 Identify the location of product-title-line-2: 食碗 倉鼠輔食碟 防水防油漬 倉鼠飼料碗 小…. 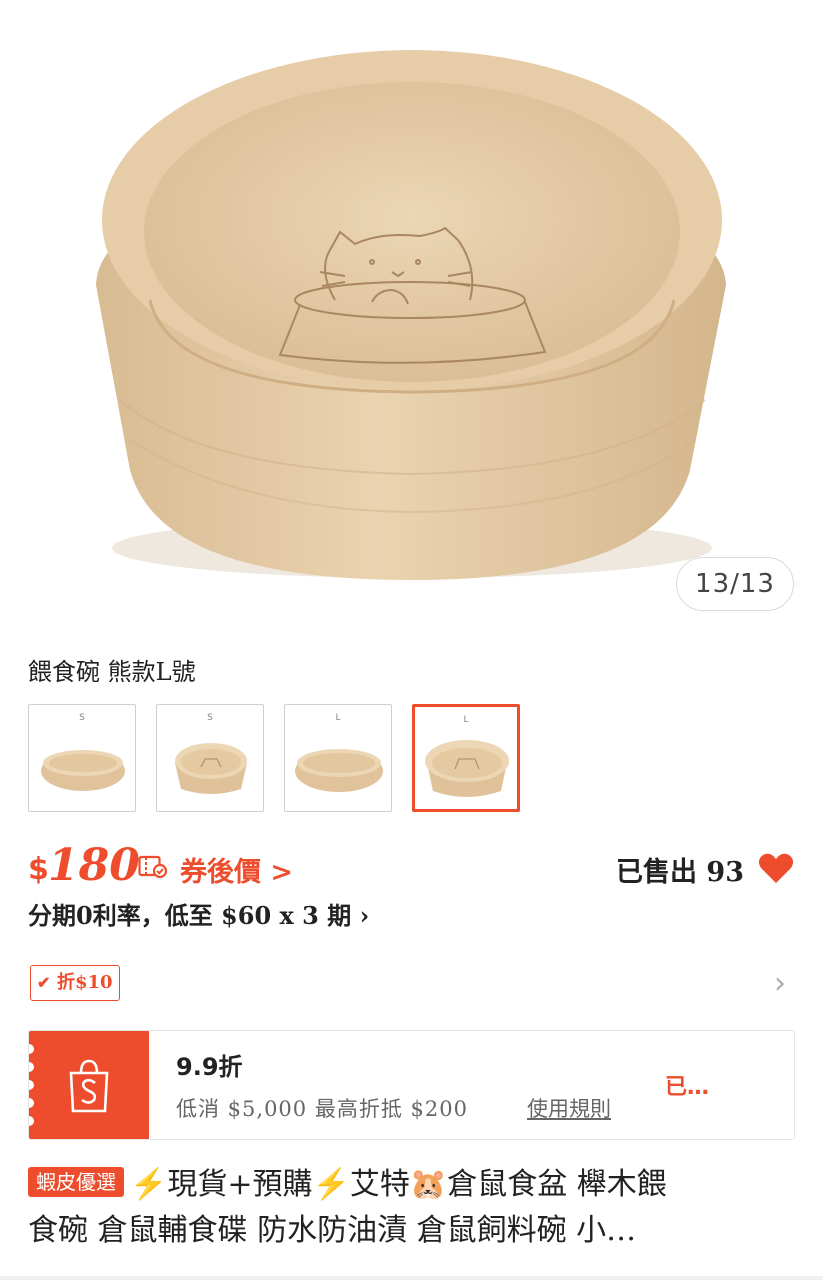
(332, 1230).